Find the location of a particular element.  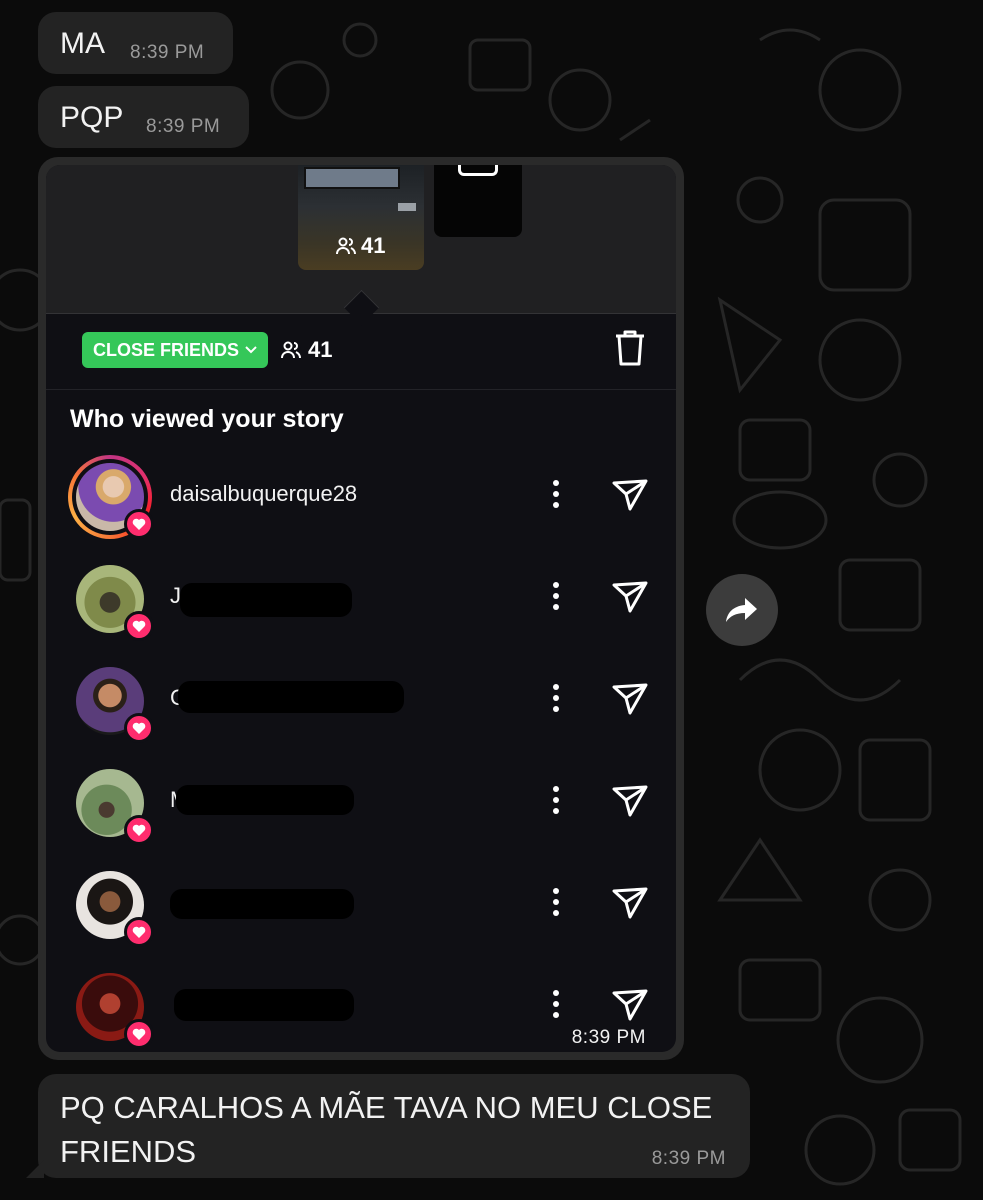

close-friends-badge: CLOSE FRIENDS is located at coordinates (175, 350).